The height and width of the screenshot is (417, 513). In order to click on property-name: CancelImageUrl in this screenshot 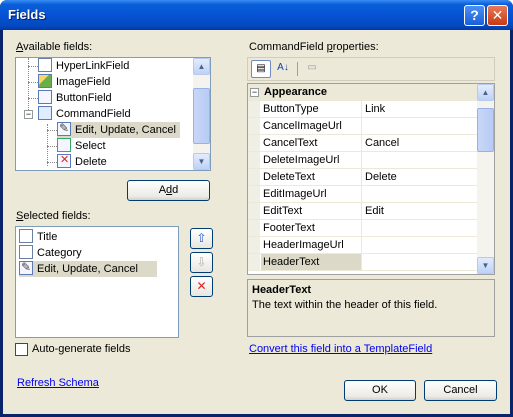, I will do `click(311, 126)`.